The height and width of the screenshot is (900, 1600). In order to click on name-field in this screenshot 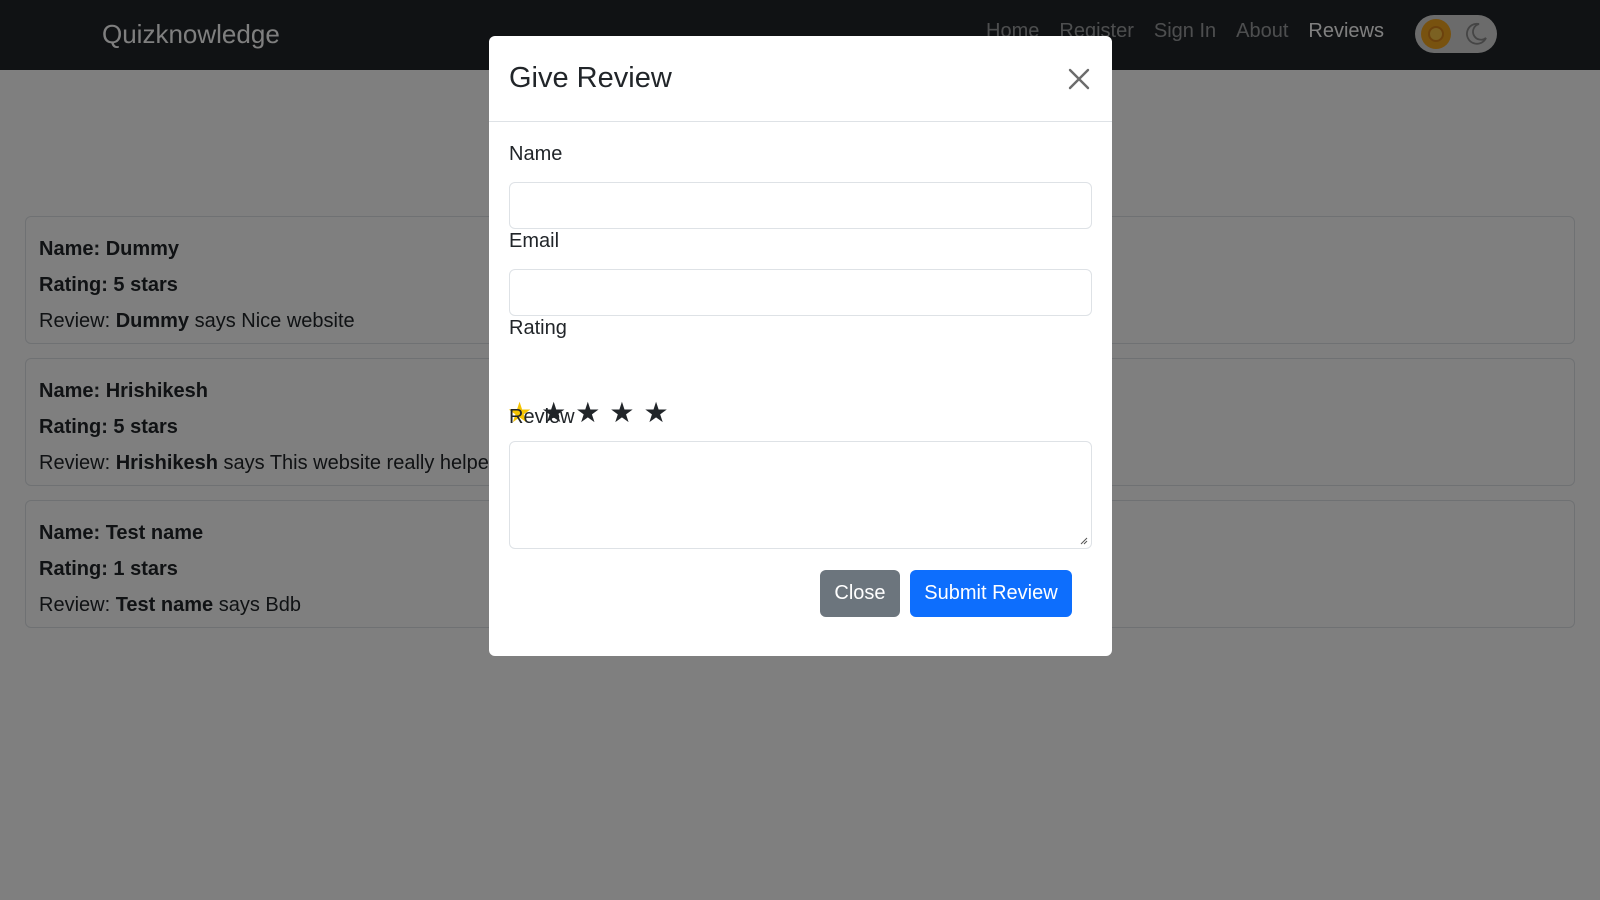, I will do `click(800, 205)`.